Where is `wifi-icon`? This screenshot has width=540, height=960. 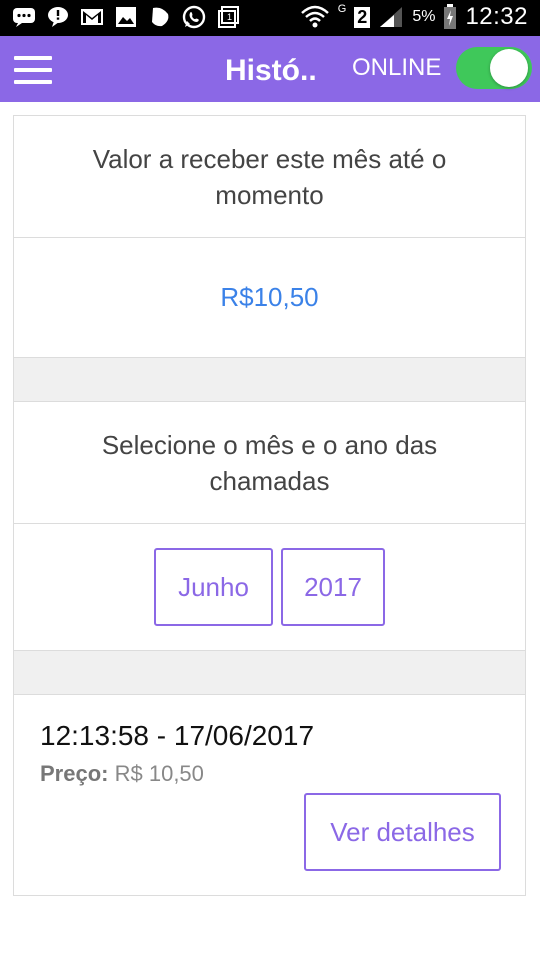
wifi-icon is located at coordinates (314, 16).